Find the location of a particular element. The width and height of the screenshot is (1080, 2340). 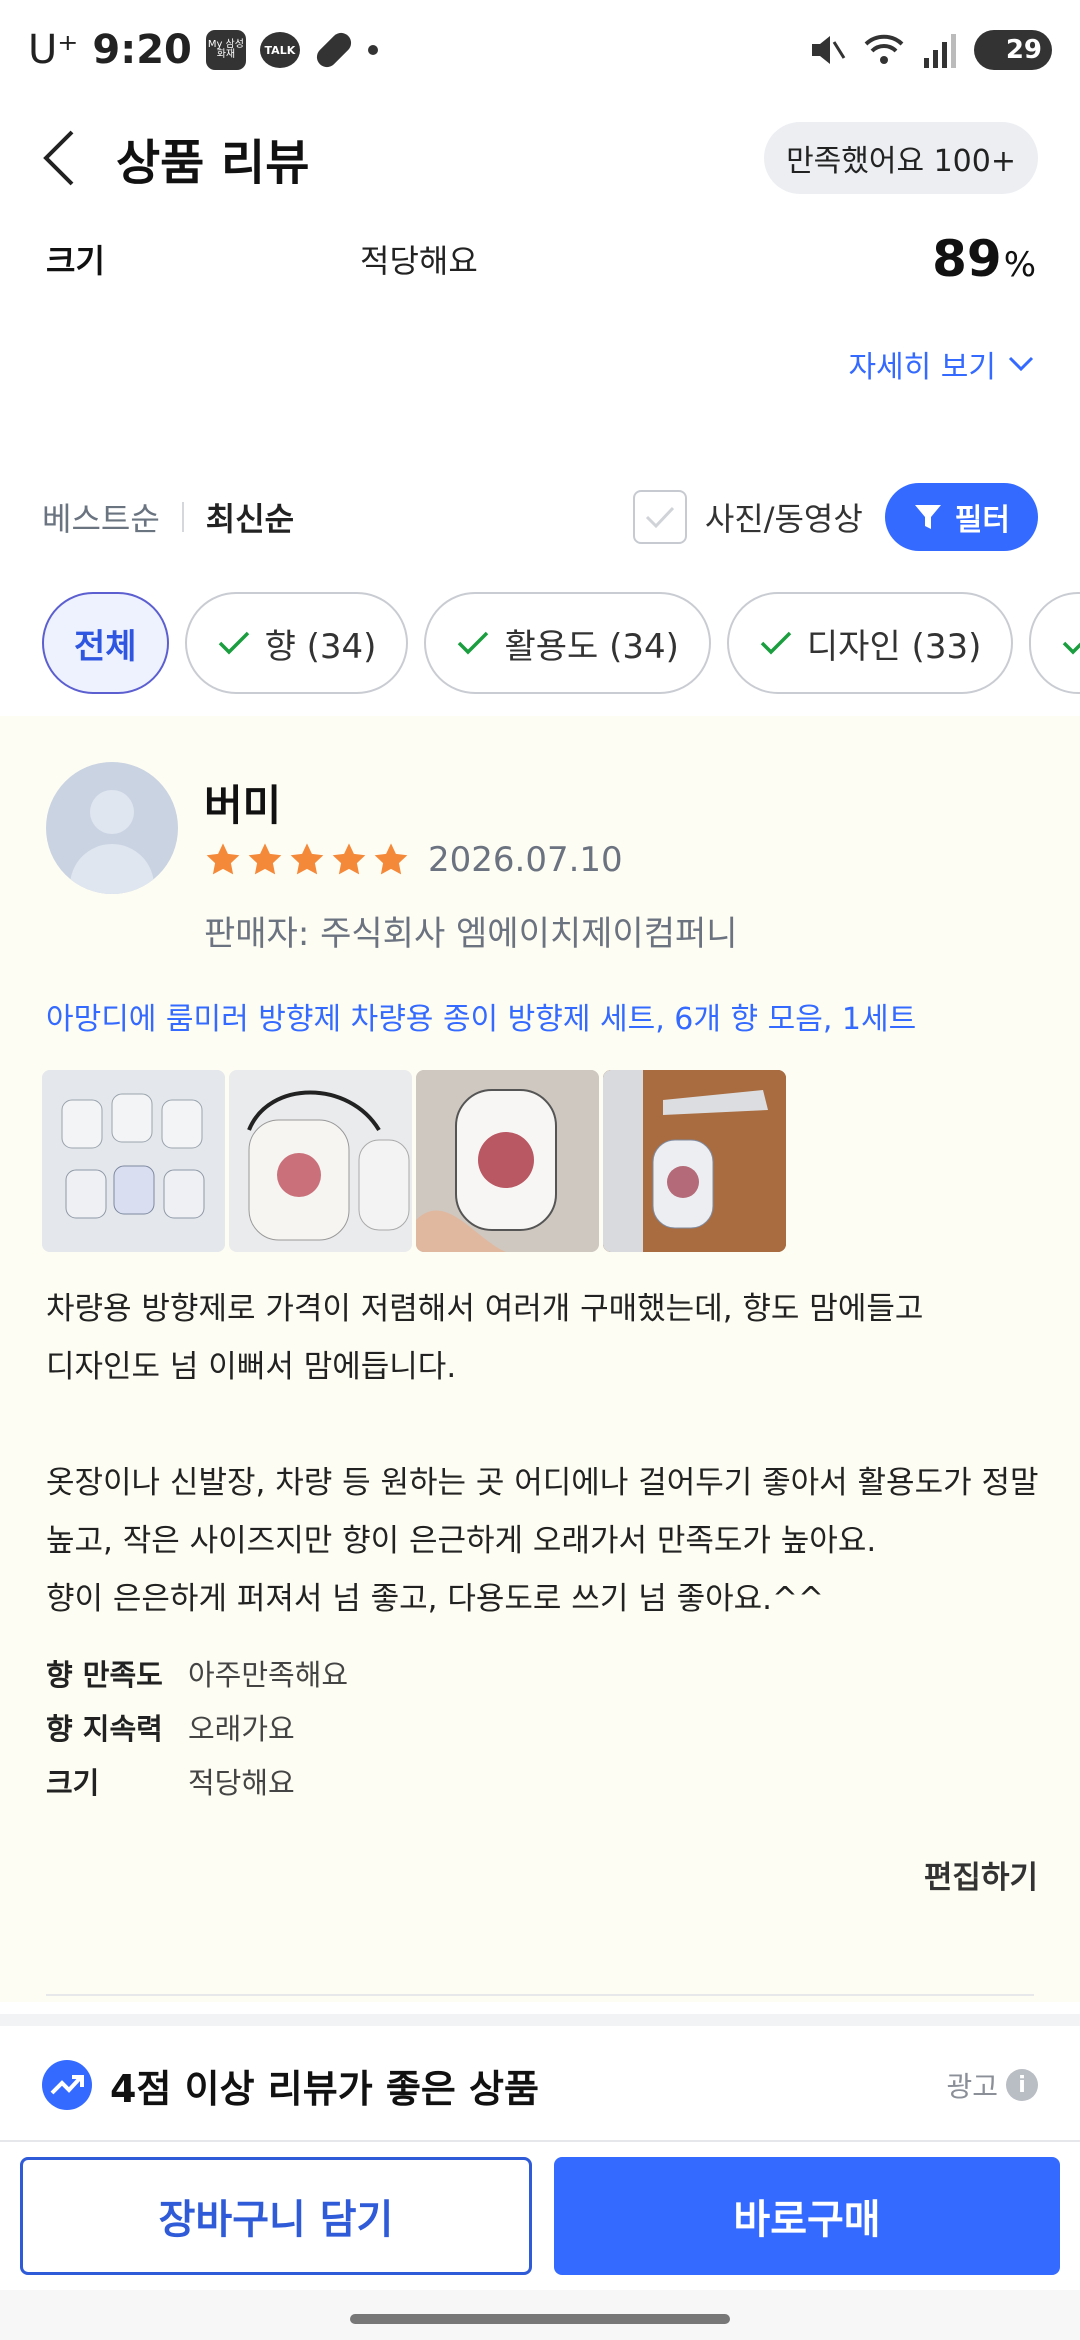

attribute-label: 향 만족도 is located at coordinates (104, 1675).